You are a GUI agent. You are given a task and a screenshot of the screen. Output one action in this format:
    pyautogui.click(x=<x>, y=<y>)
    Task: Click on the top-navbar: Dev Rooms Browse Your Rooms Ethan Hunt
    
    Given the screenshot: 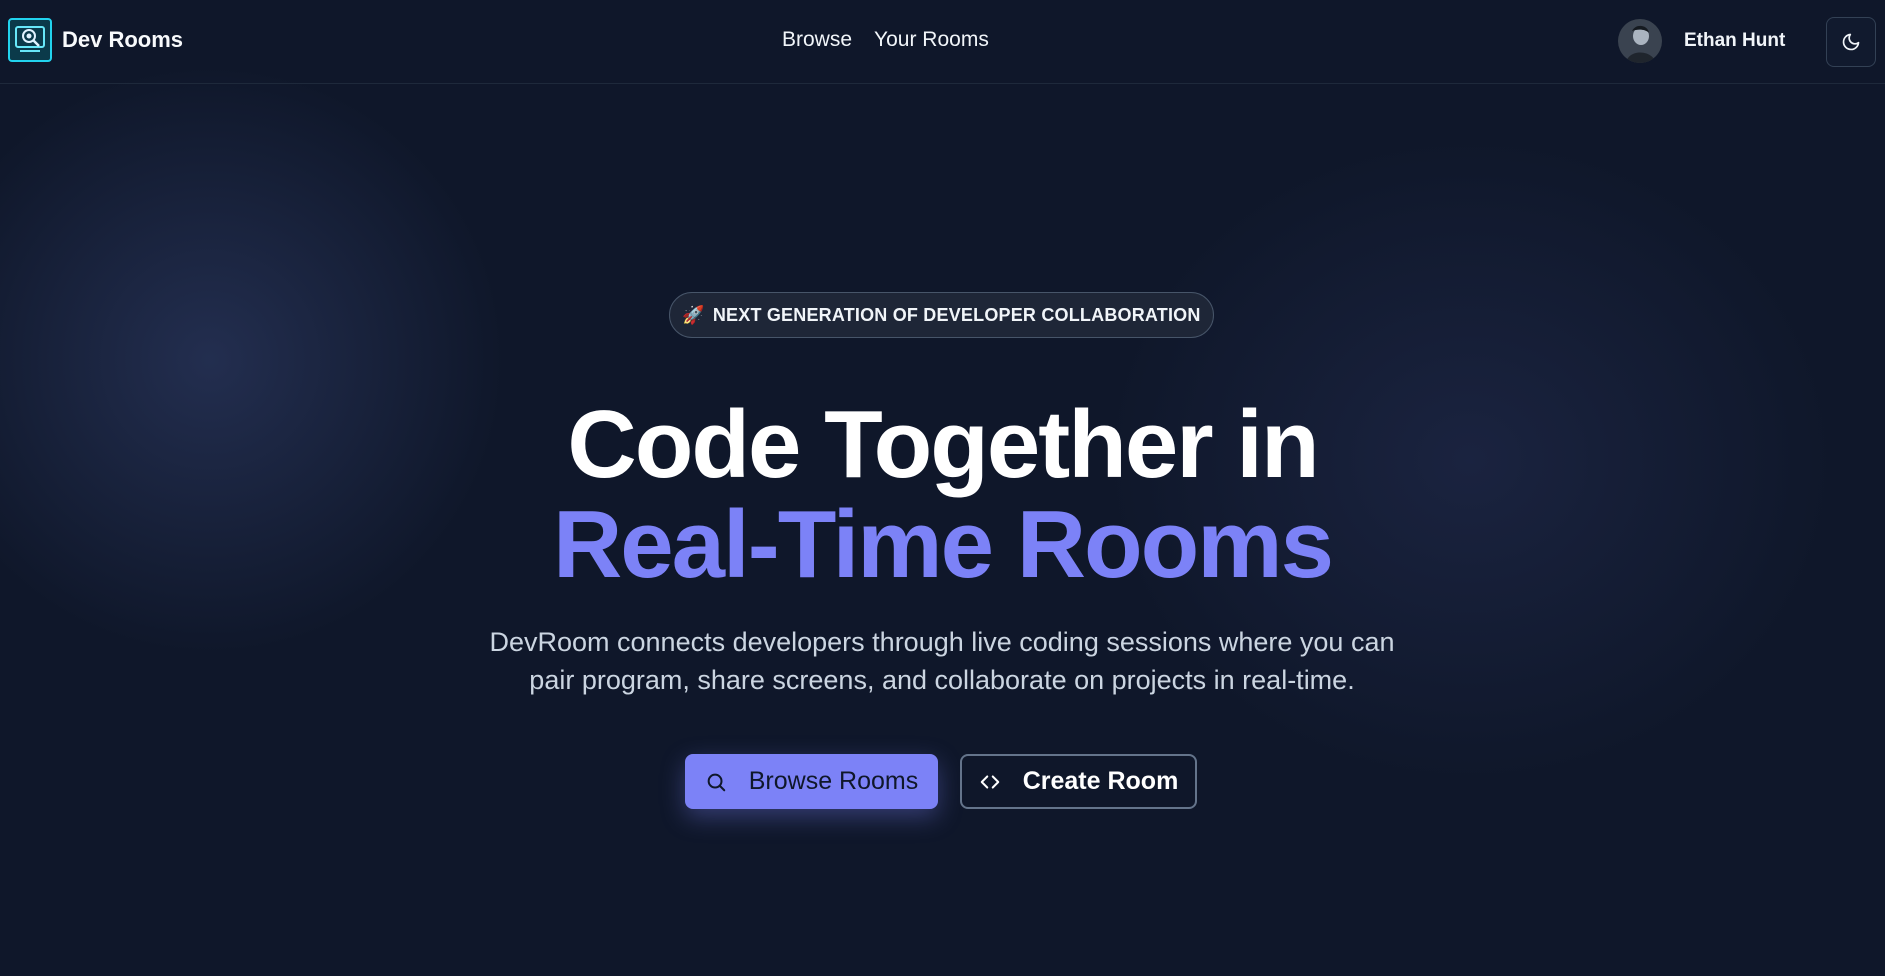 What is the action you would take?
    pyautogui.click(x=942, y=42)
    